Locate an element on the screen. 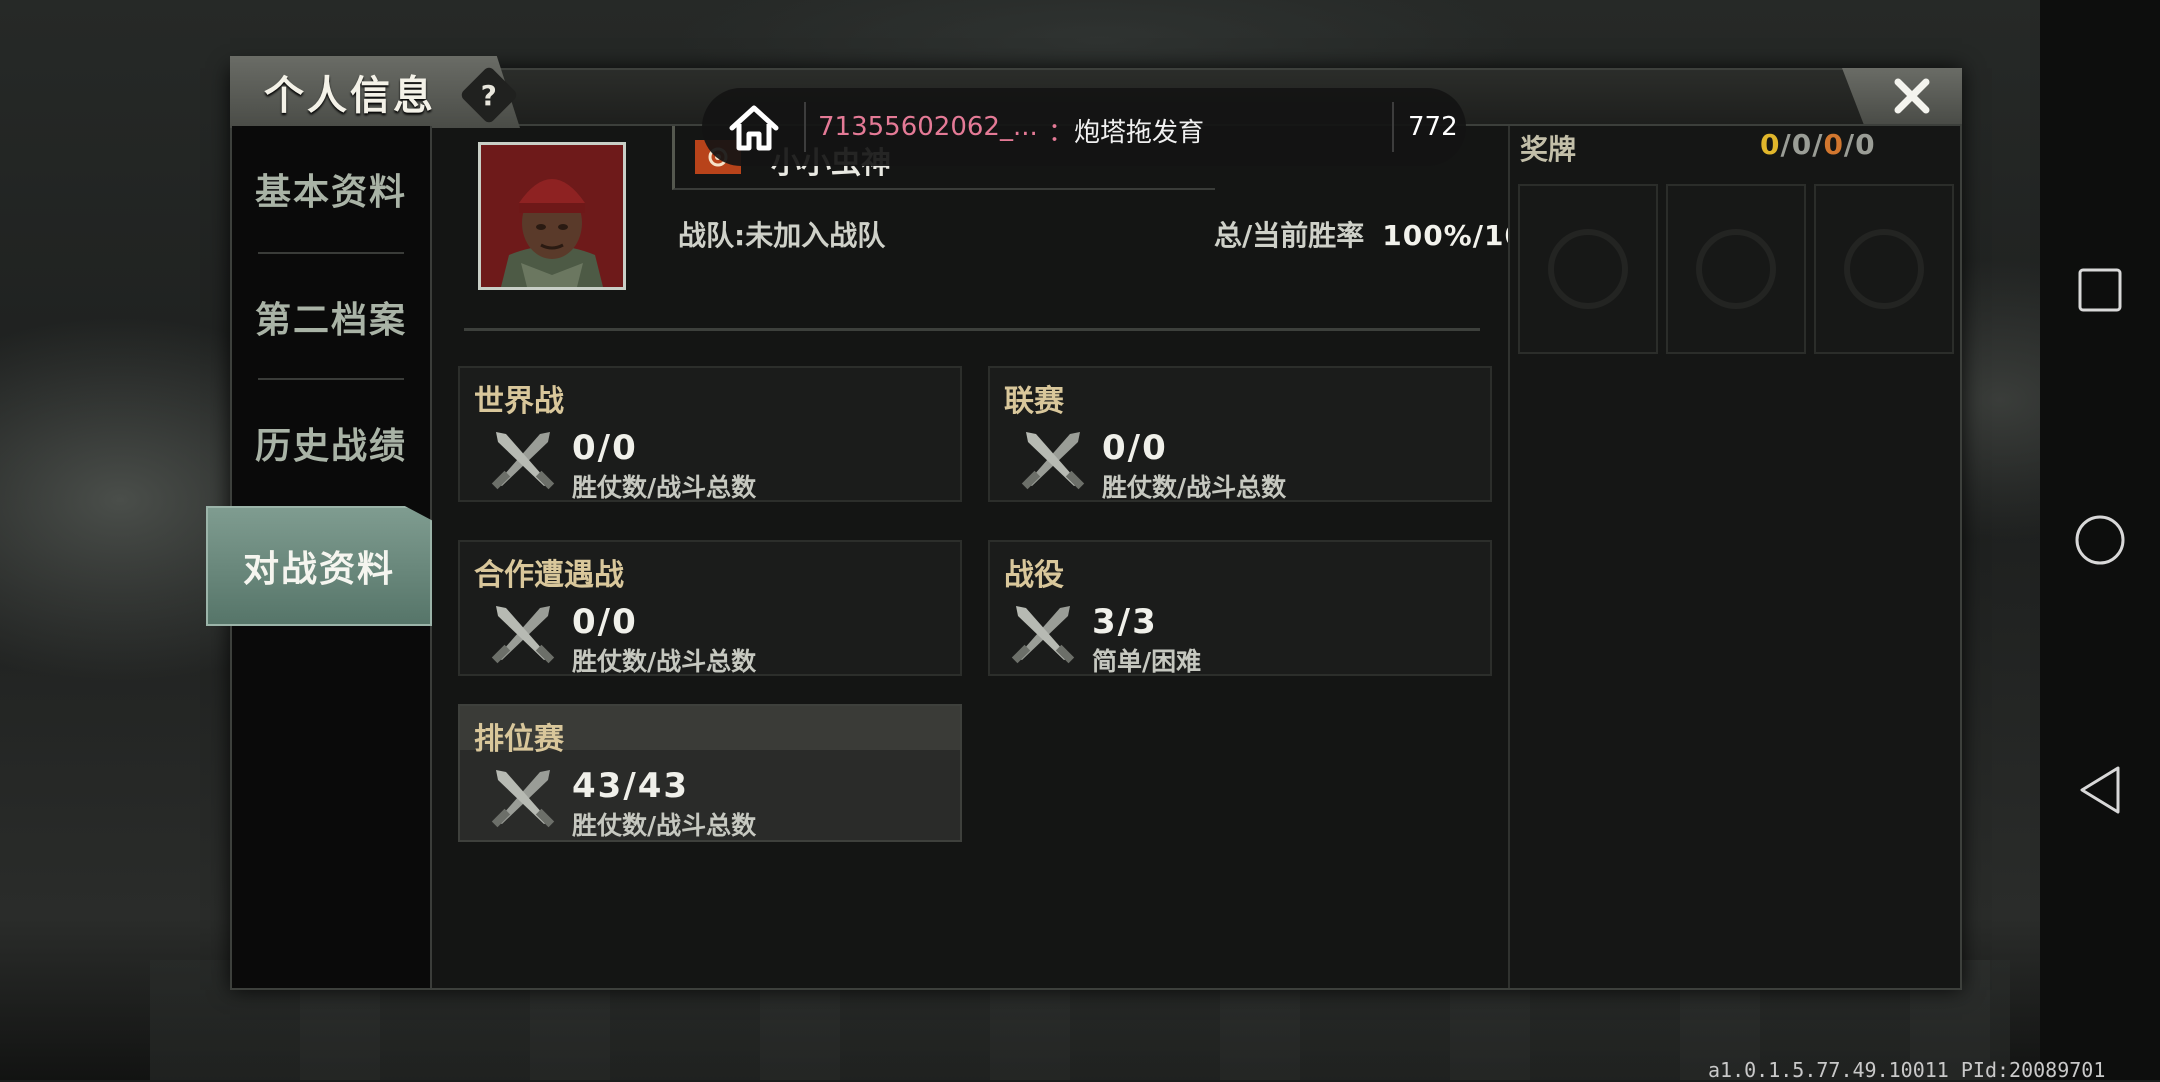 The image size is (2160, 1082). chat-text: 炮塔拖发育 is located at coordinates (1139, 133).